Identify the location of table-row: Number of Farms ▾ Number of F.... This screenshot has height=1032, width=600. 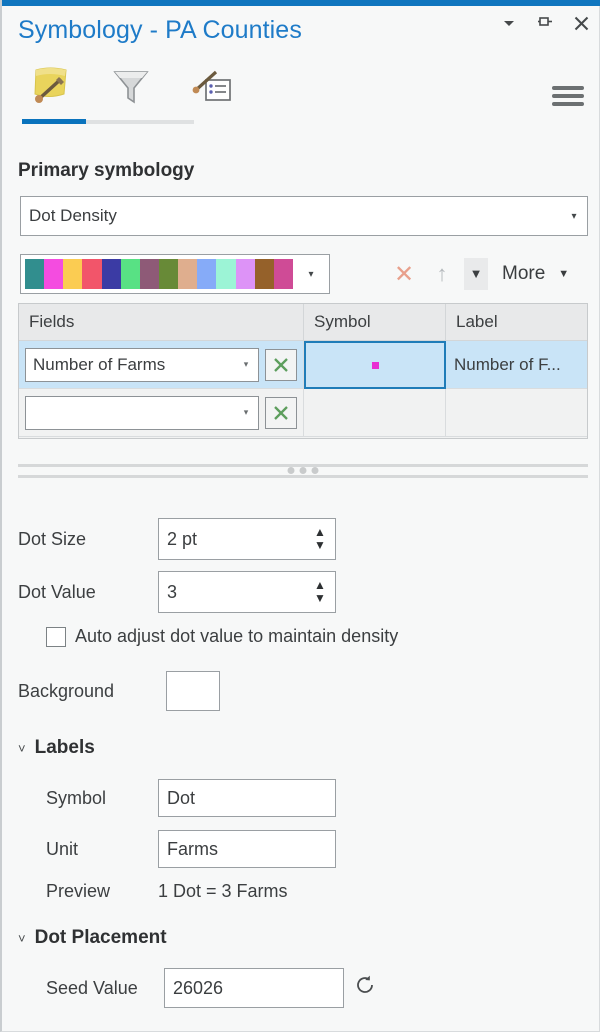
(303, 365).